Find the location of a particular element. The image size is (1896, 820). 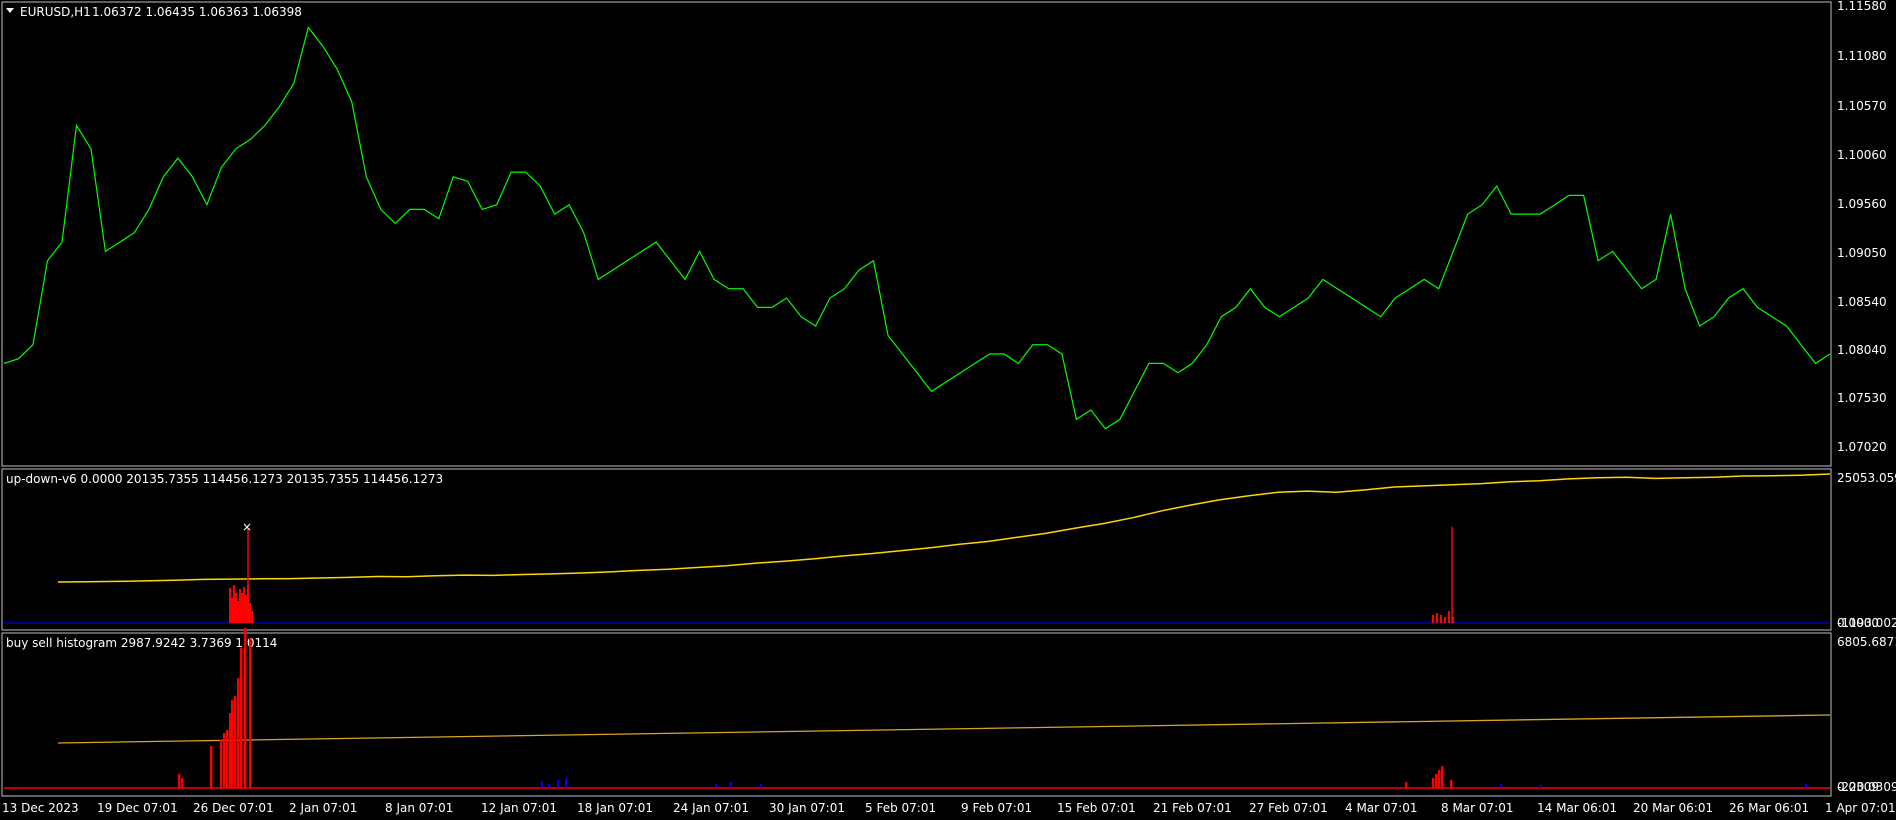

time-tick: 27 Feb 07:01 is located at coordinates (1288, 808).